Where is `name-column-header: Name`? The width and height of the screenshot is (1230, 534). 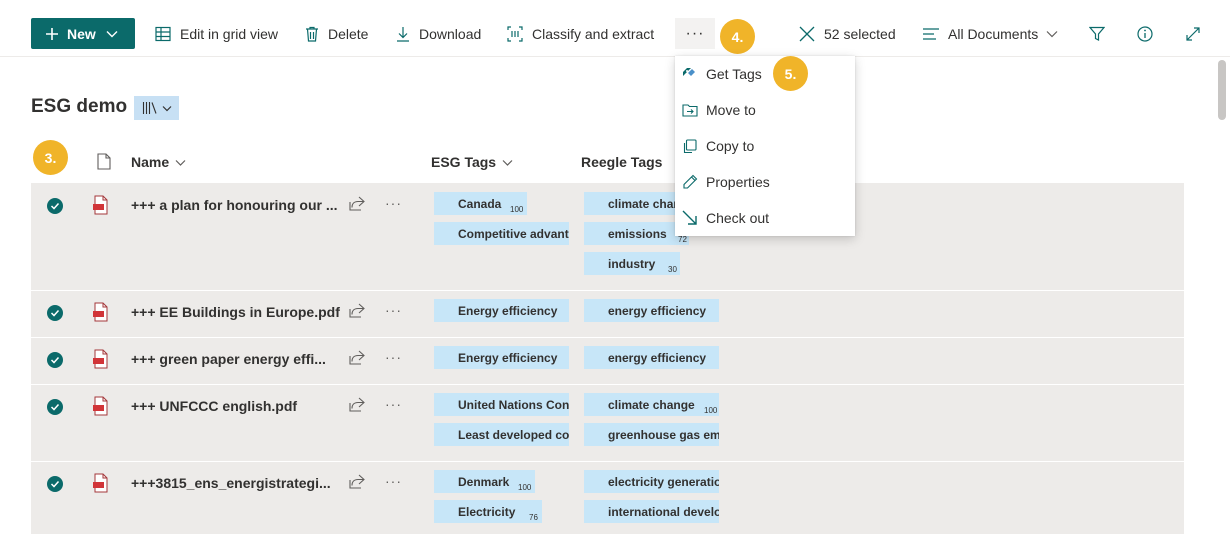 name-column-header: Name is located at coordinates (158, 162).